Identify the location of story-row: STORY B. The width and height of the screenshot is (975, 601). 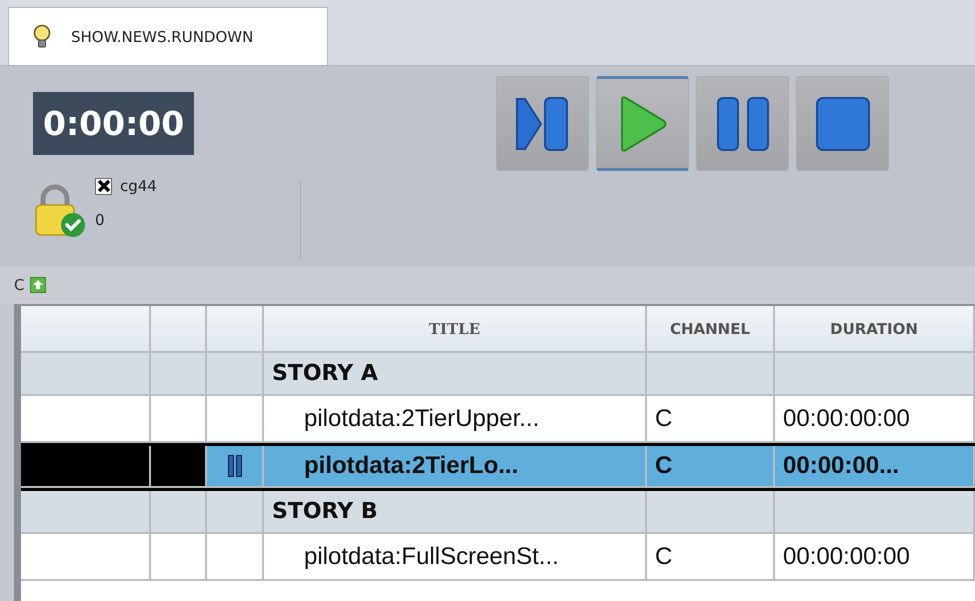
(498, 512).